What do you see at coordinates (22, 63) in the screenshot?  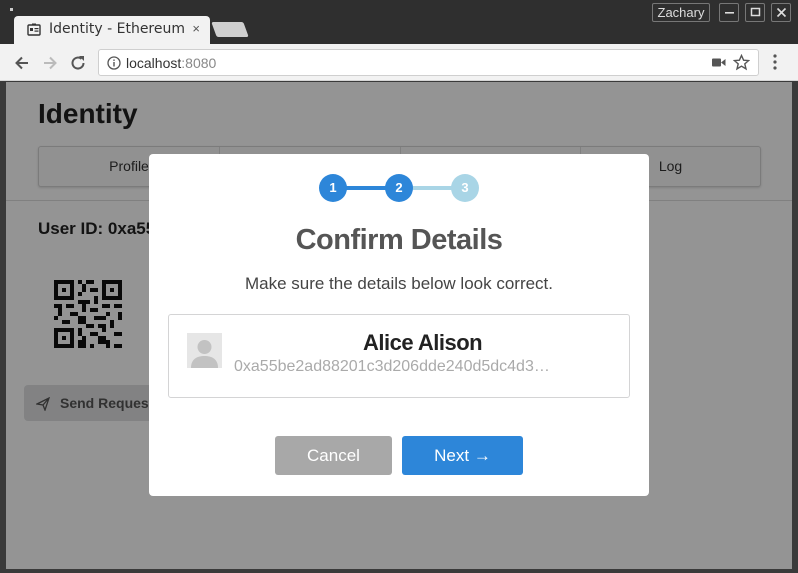 I see `back-arrow-icon` at bounding box center [22, 63].